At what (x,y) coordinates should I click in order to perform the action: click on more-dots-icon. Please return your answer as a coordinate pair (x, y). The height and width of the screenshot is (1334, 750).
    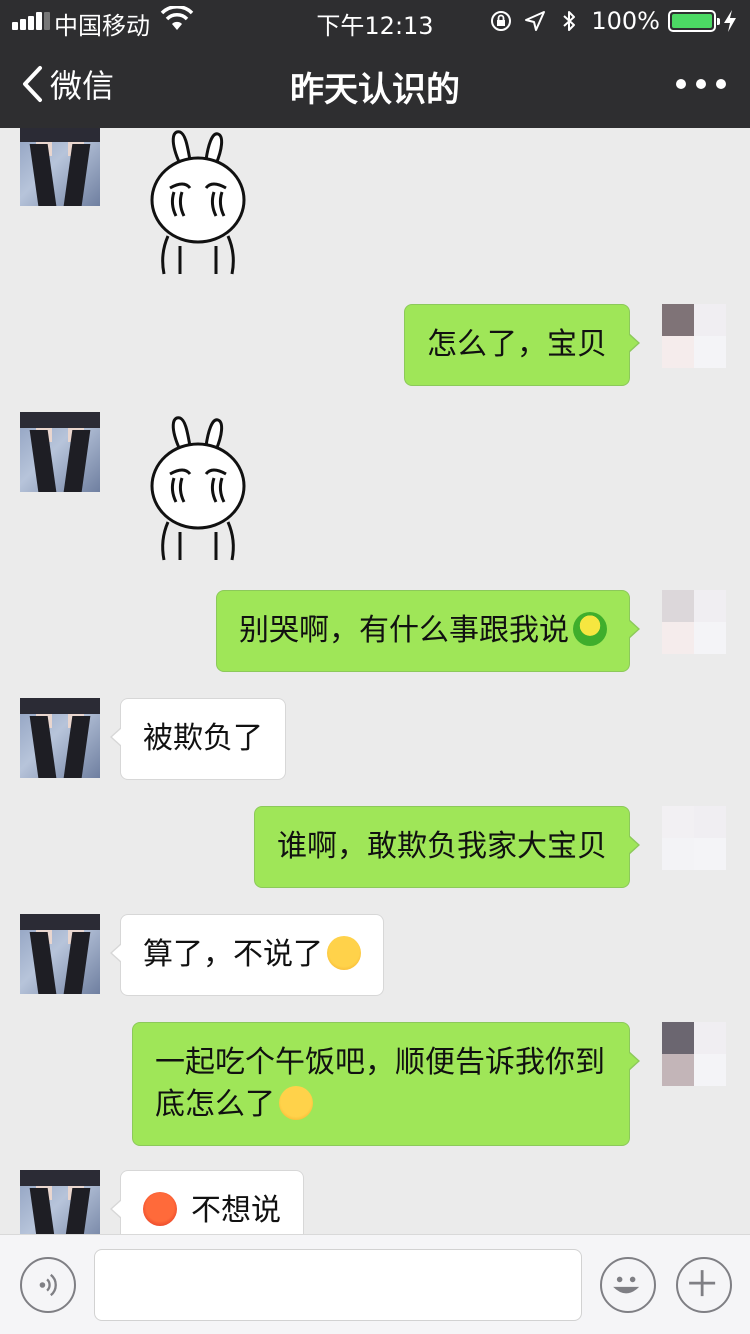
    Looking at the image, I should click on (681, 84).